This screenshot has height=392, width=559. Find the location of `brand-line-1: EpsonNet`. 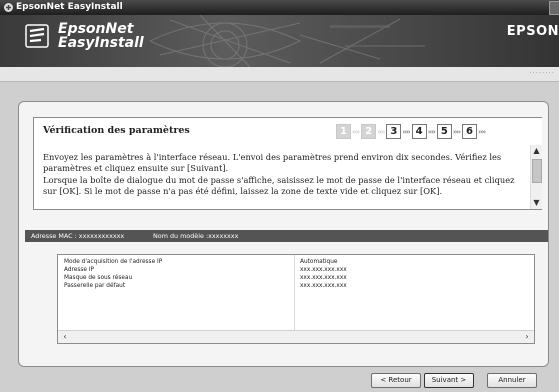

brand-line-1: EpsonNet is located at coordinates (96, 29).